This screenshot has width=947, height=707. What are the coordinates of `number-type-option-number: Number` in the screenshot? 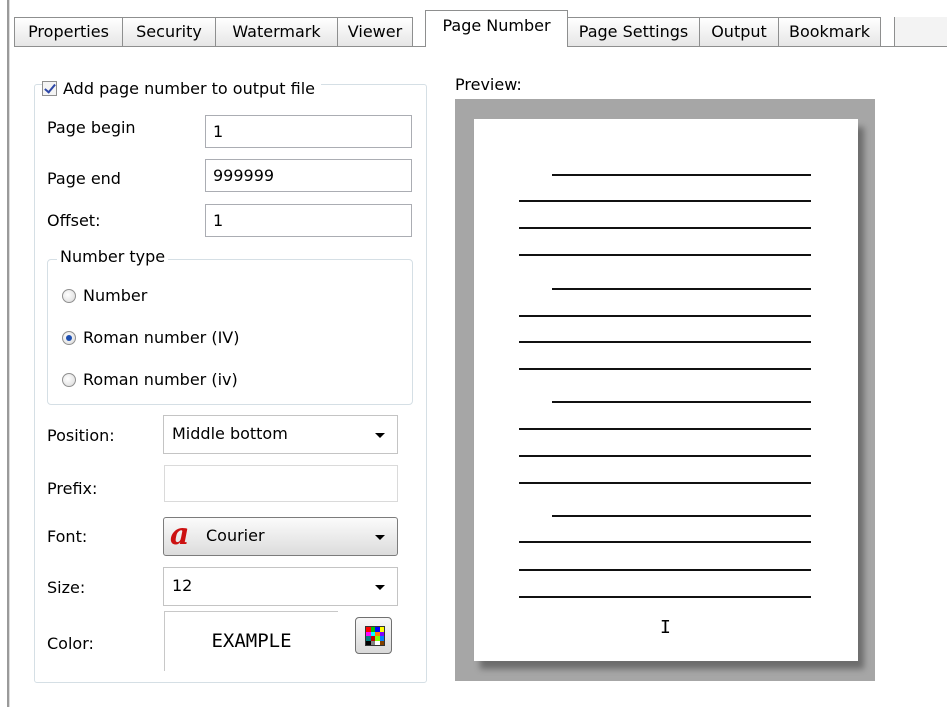 It's located at (104, 295).